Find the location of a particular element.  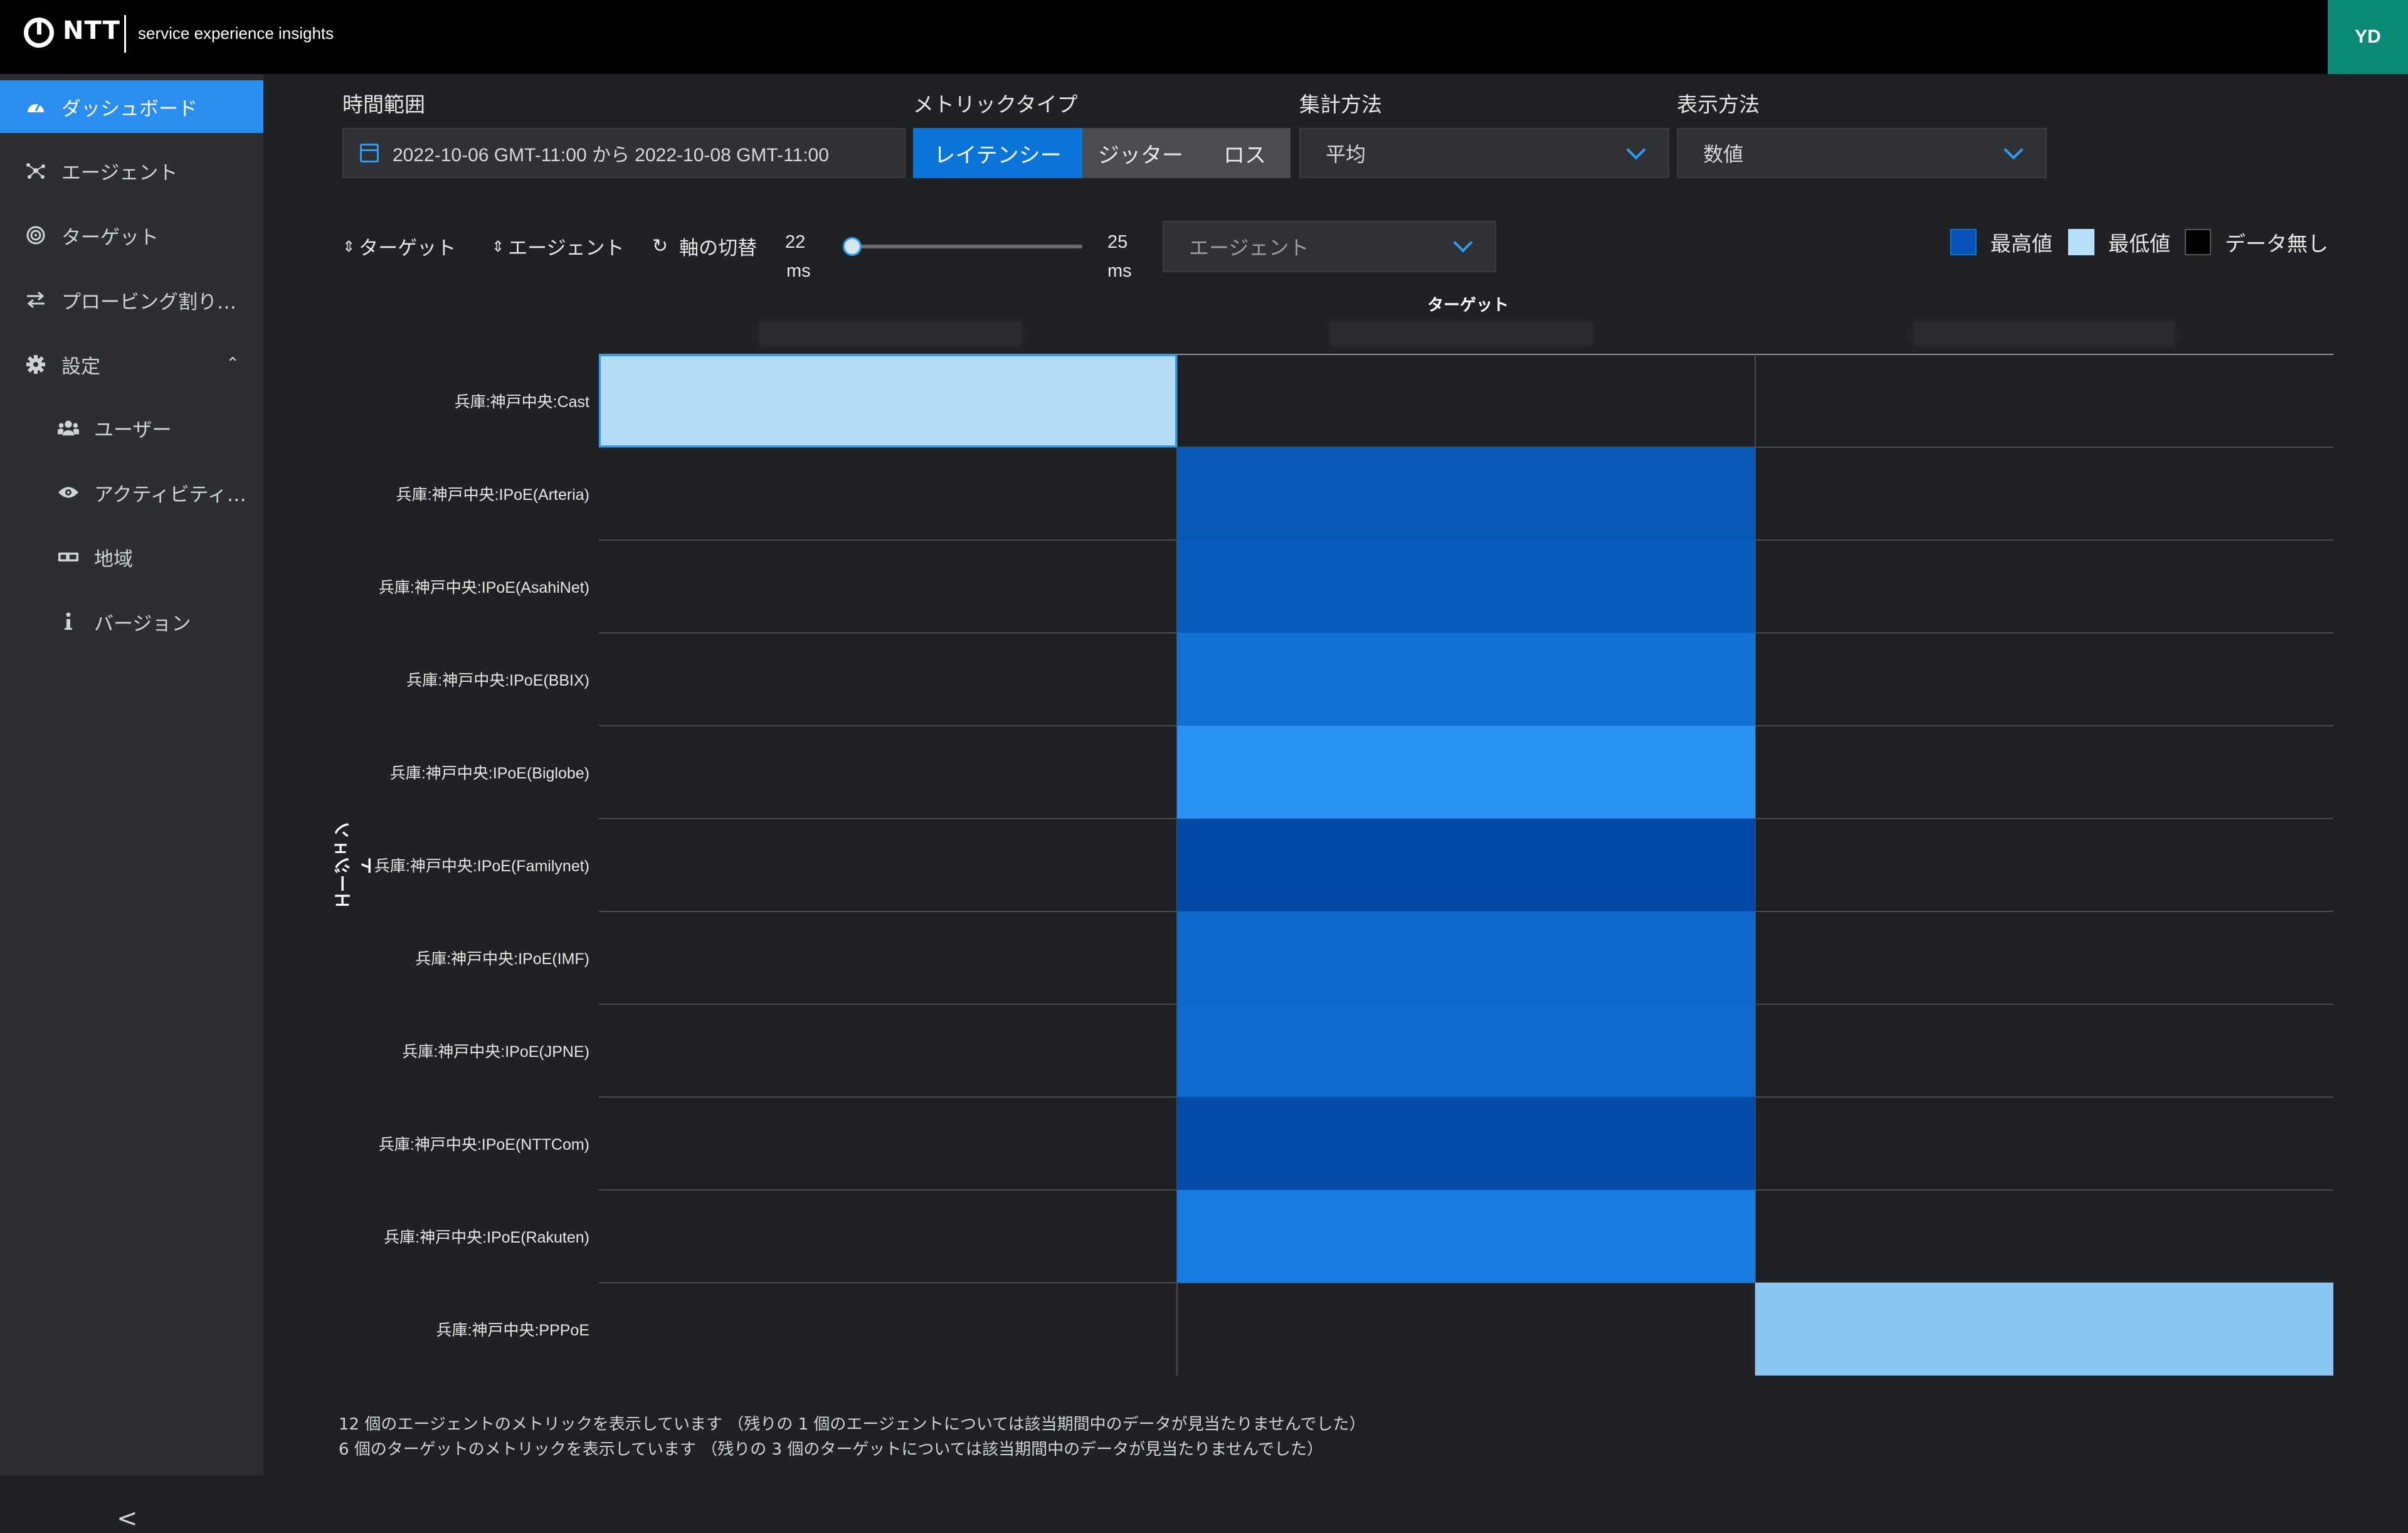

sidebar-item-region: 地域 is located at coordinates (131, 557).